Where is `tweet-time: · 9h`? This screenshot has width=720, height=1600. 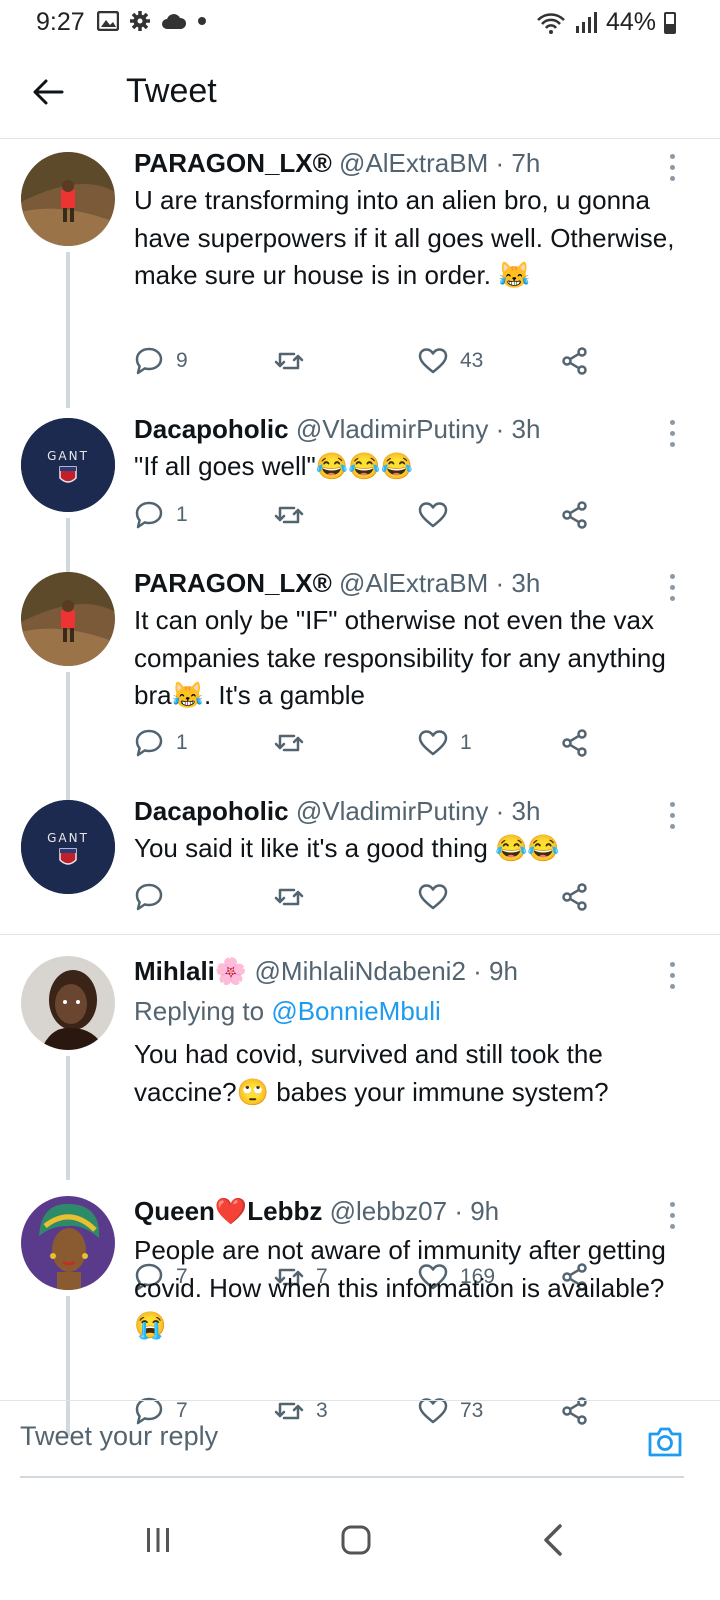
tweet-time: · 9h is located at coordinates (477, 1211).